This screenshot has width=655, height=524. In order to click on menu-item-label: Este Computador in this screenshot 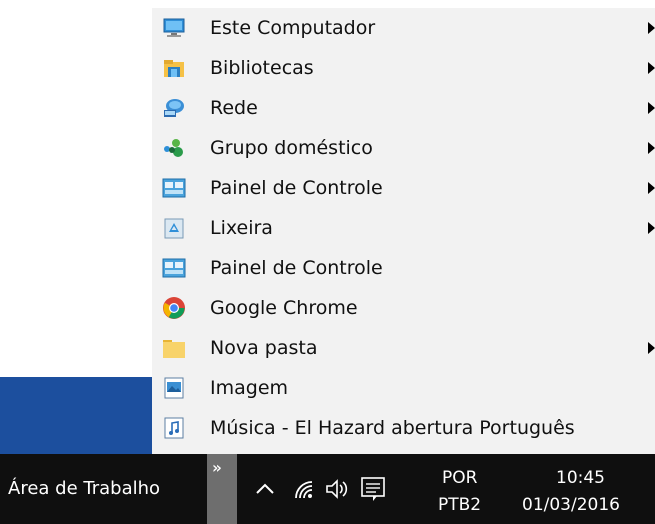, I will do `click(293, 28)`.